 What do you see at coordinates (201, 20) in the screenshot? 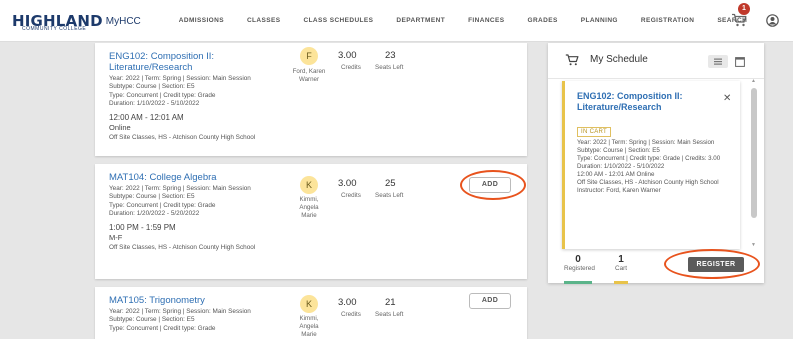
I see `nav-admissions: ADMISSIONS` at bounding box center [201, 20].